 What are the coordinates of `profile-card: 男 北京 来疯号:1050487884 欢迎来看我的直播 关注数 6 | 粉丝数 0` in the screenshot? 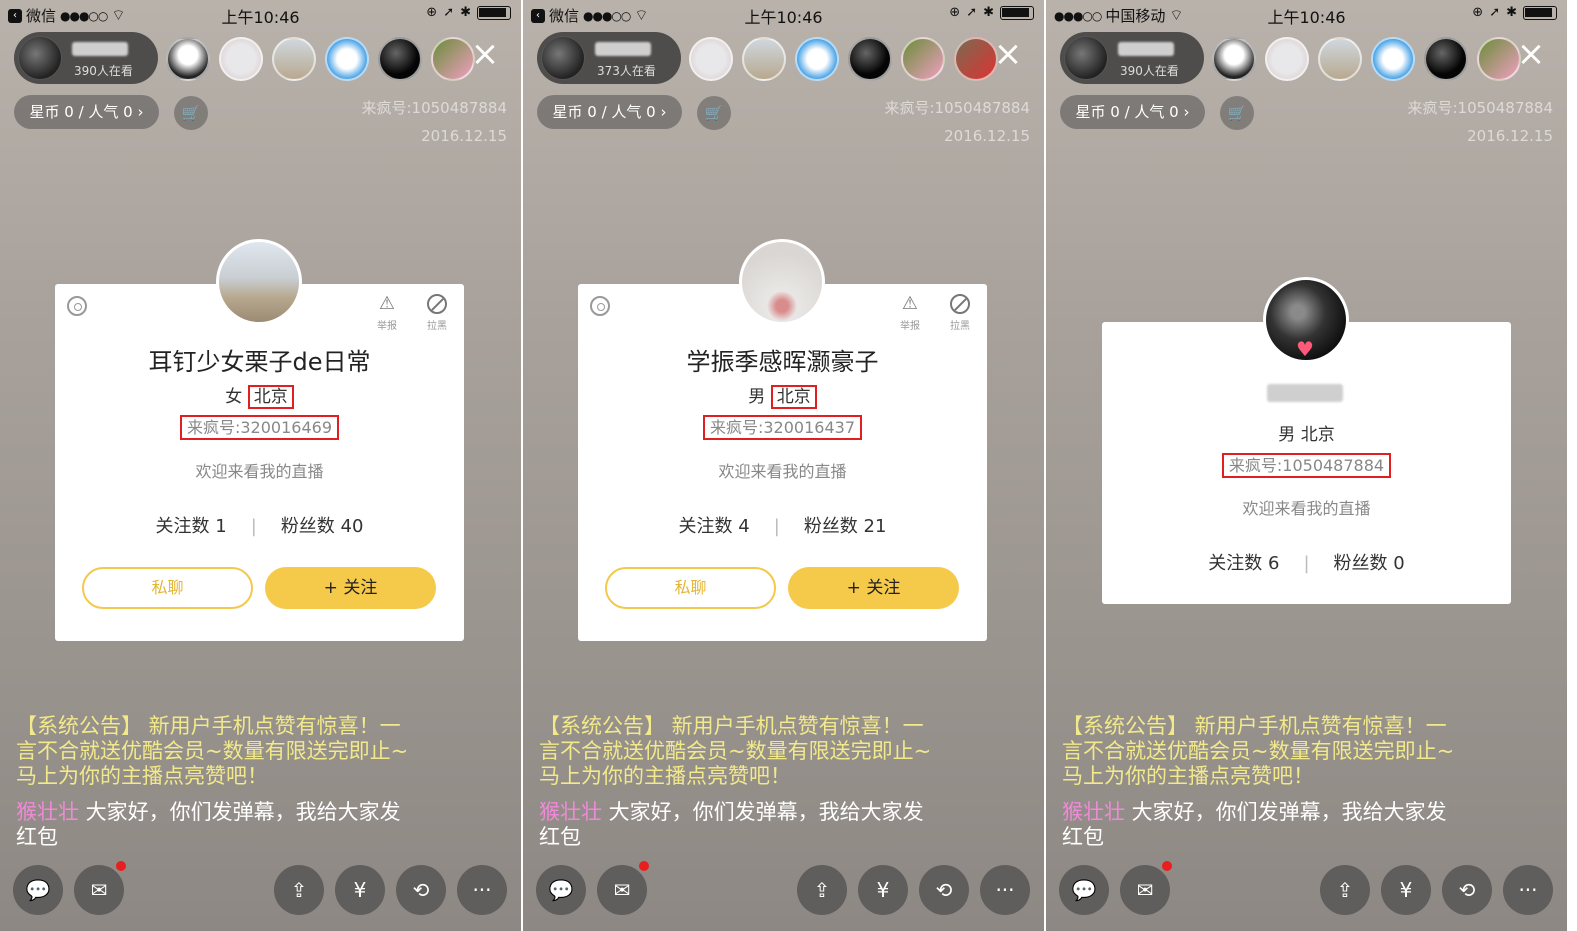 It's located at (1306, 463).